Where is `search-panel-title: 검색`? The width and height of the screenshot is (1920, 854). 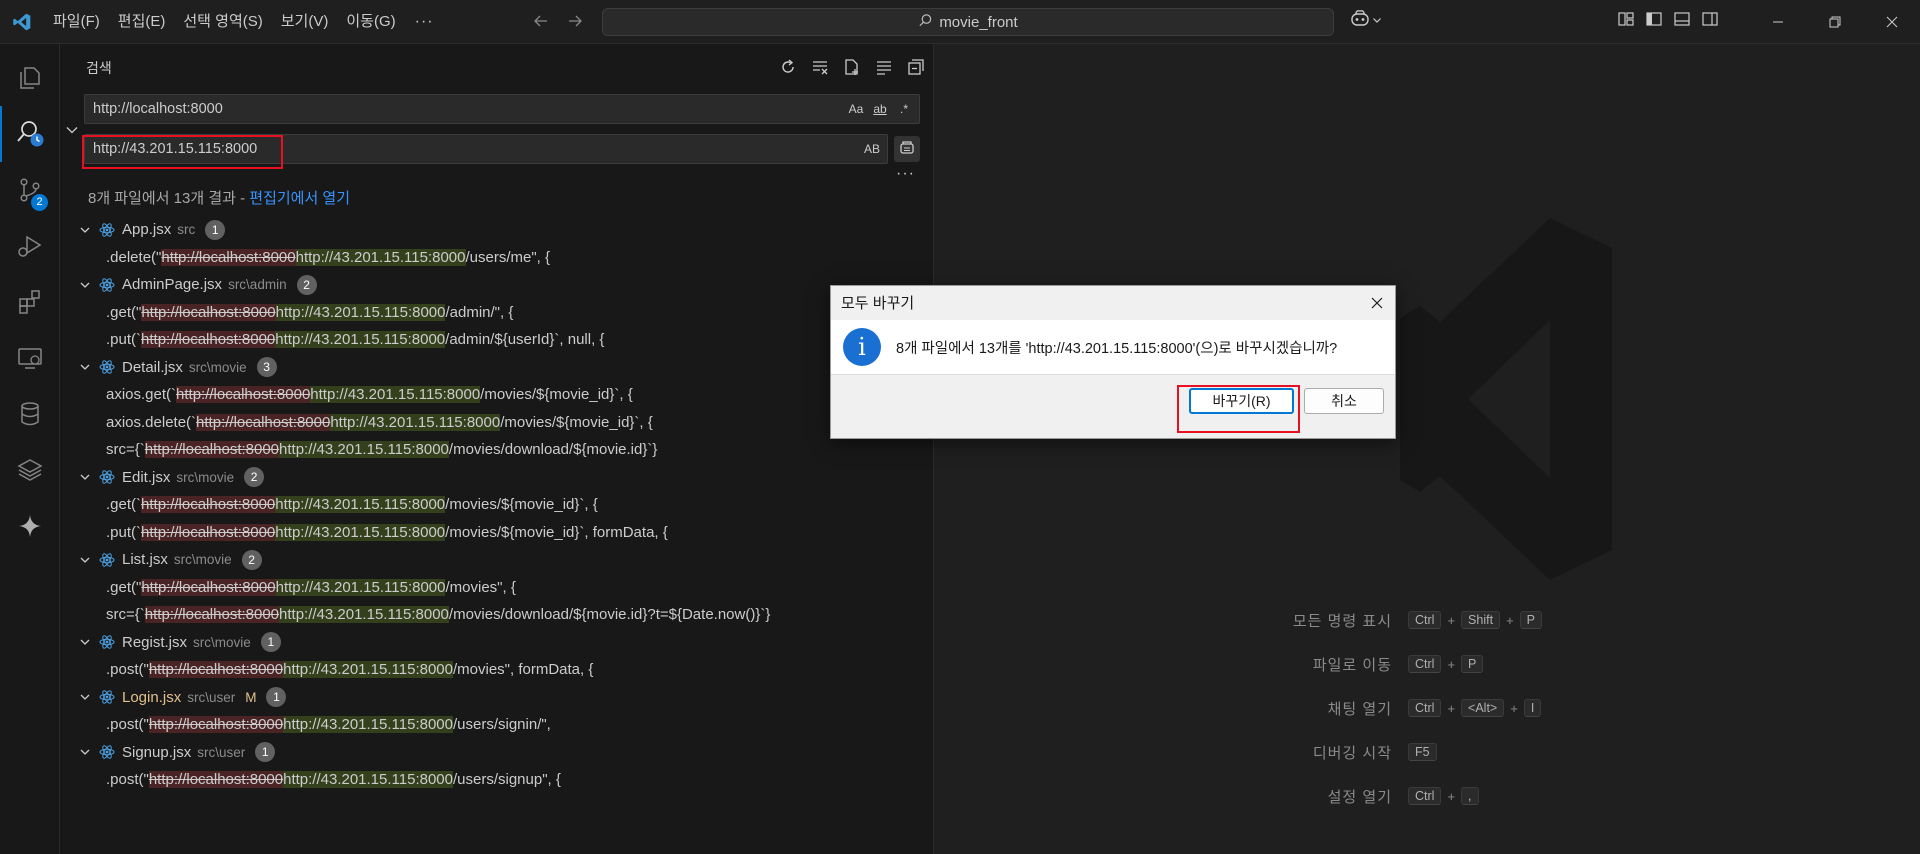 search-panel-title: 검색 is located at coordinates (99, 68).